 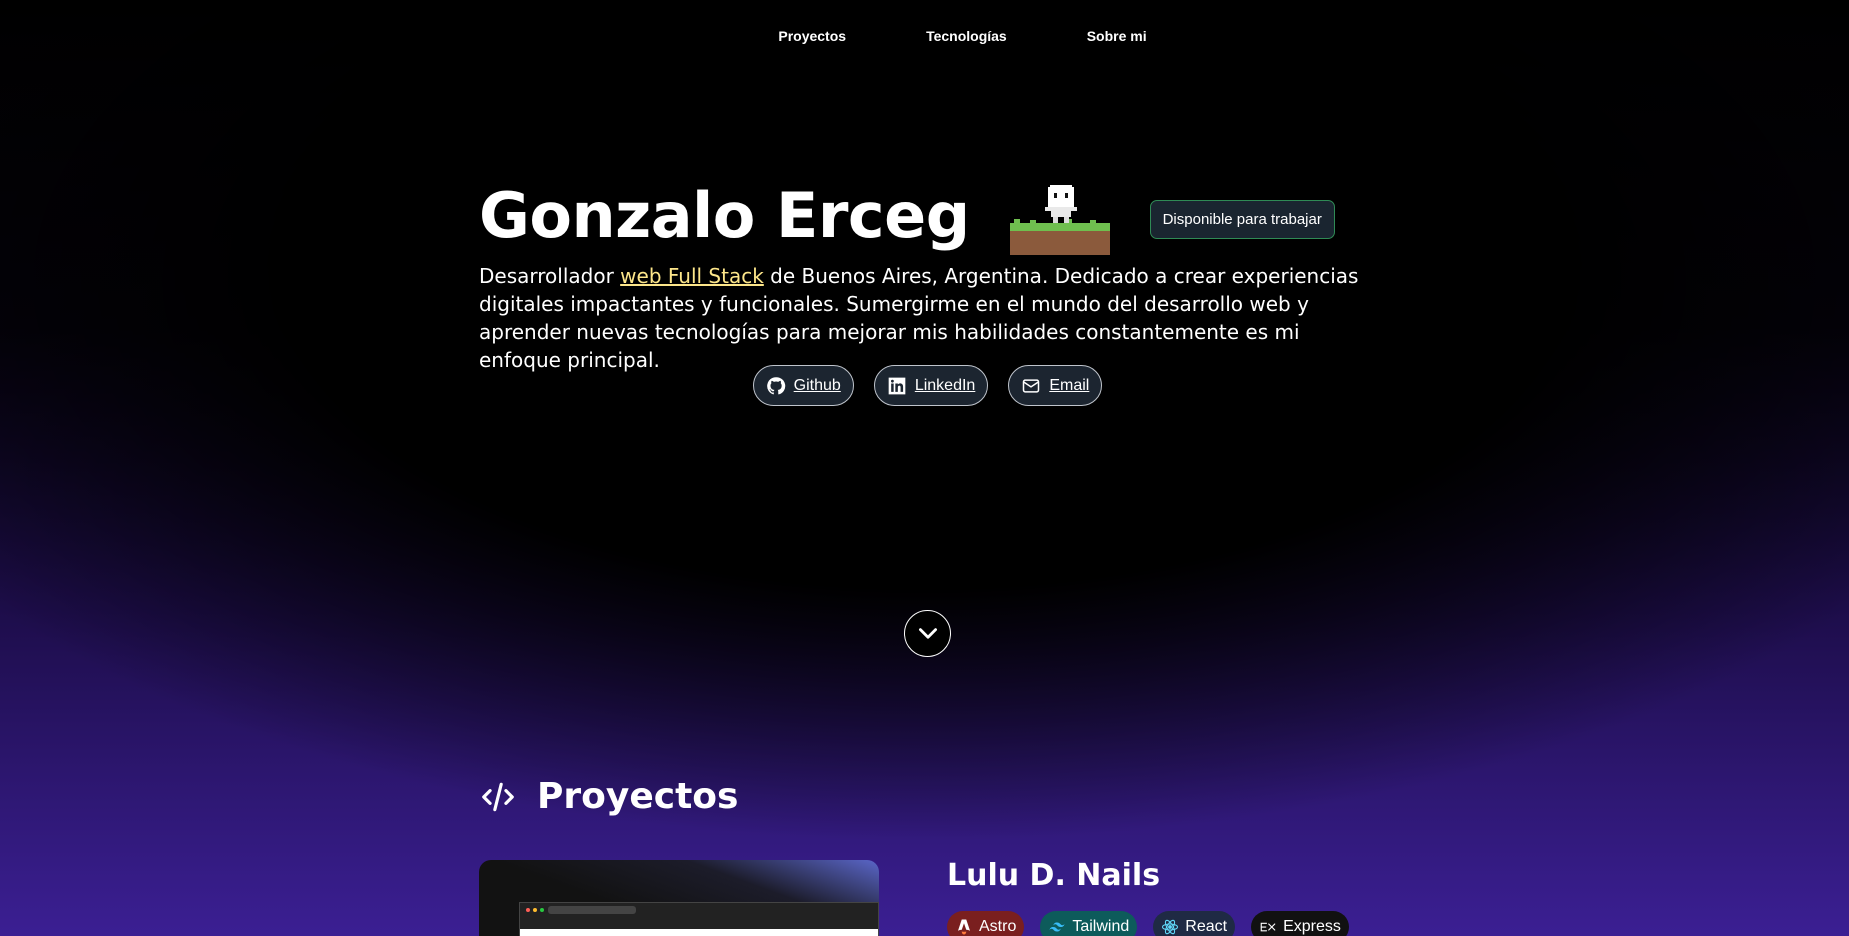 I want to click on project-thumbnail, so click(x=679, y=898).